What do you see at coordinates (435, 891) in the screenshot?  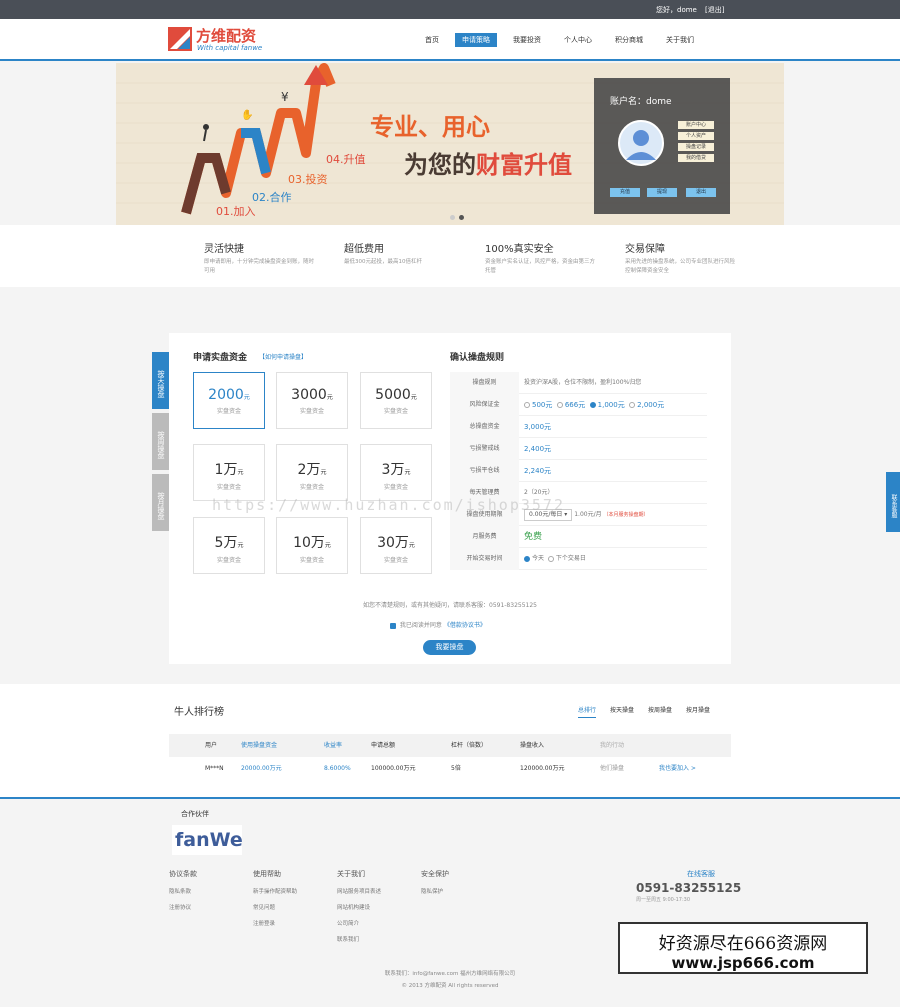 I see `footer-link: 隐私保护` at bounding box center [435, 891].